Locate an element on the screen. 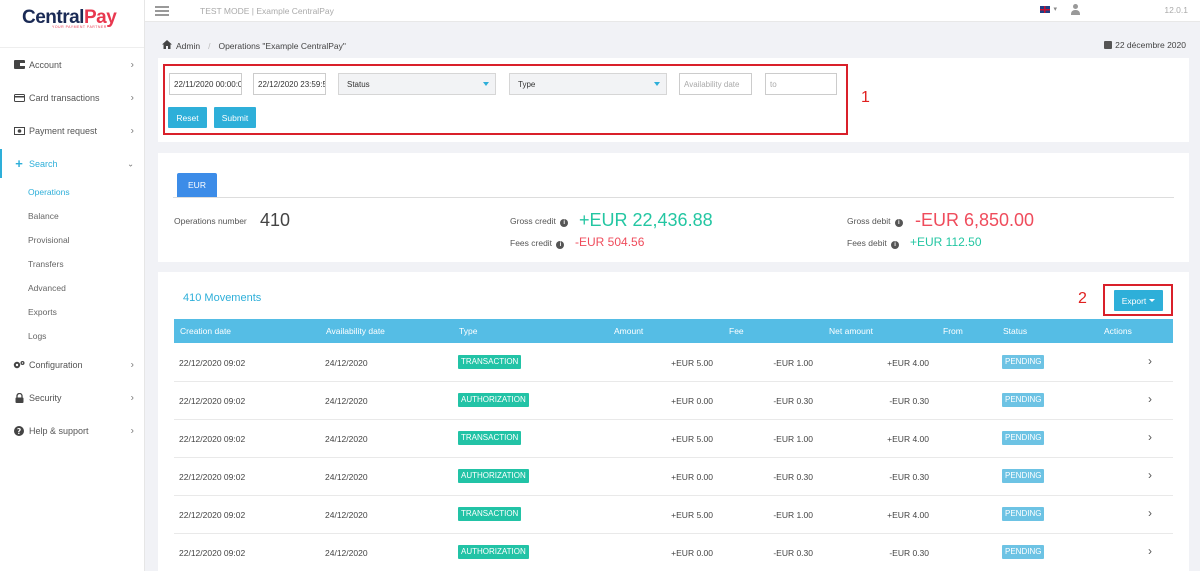 This screenshot has width=1200, height=571. sidebar-item-security: Security › is located at coordinates (72, 397).